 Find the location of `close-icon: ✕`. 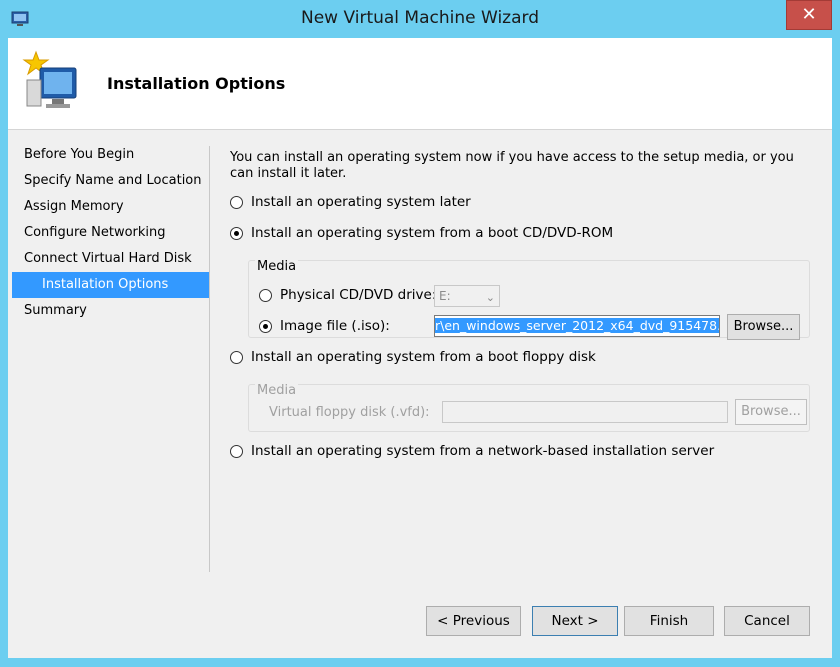

close-icon: ✕ is located at coordinates (809, 14).